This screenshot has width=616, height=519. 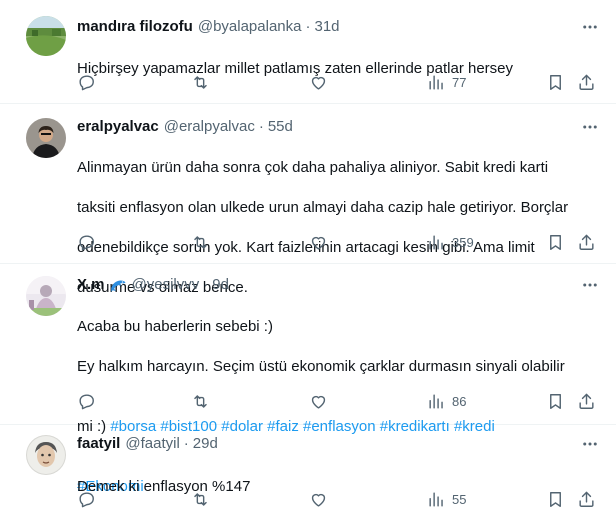 What do you see at coordinates (118, 127) in the screenshot?
I see `display-name: eralpyalvac` at bounding box center [118, 127].